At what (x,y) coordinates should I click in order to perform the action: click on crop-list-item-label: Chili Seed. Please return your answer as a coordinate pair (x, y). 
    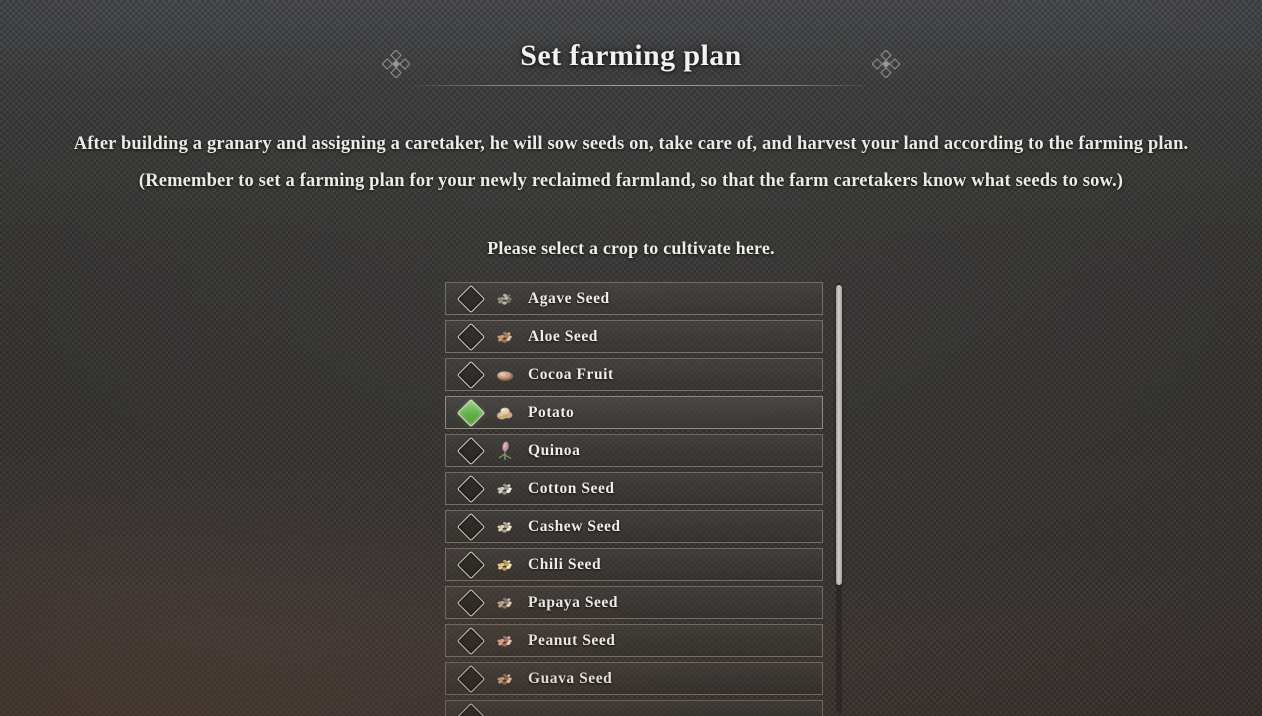
    Looking at the image, I should click on (565, 564).